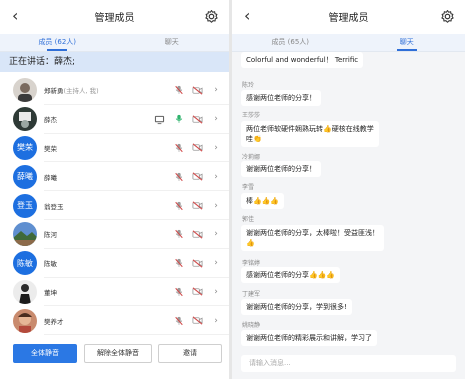  Describe the element at coordinates (99, 119) in the screenshot. I see `member-name: 薛杰` at that location.